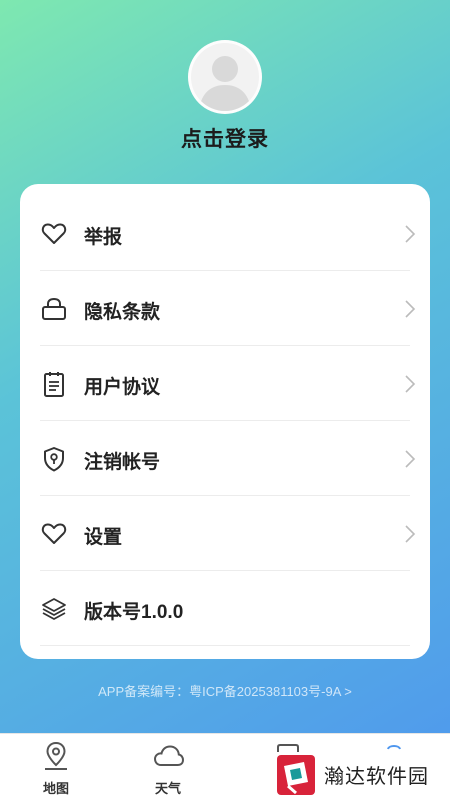 The image size is (450, 801). What do you see at coordinates (54, 609) in the screenshot?
I see `layers-icon` at bounding box center [54, 609].